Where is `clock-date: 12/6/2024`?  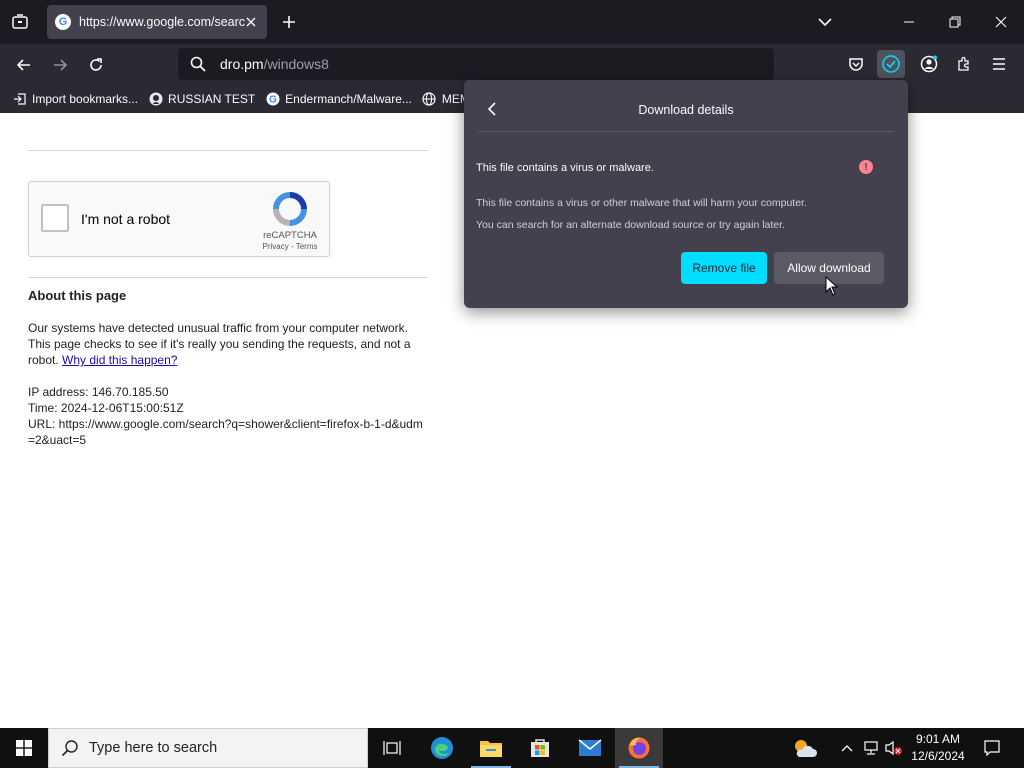
clock-date: 12/6/2024 is located at coordinates (938, 756).